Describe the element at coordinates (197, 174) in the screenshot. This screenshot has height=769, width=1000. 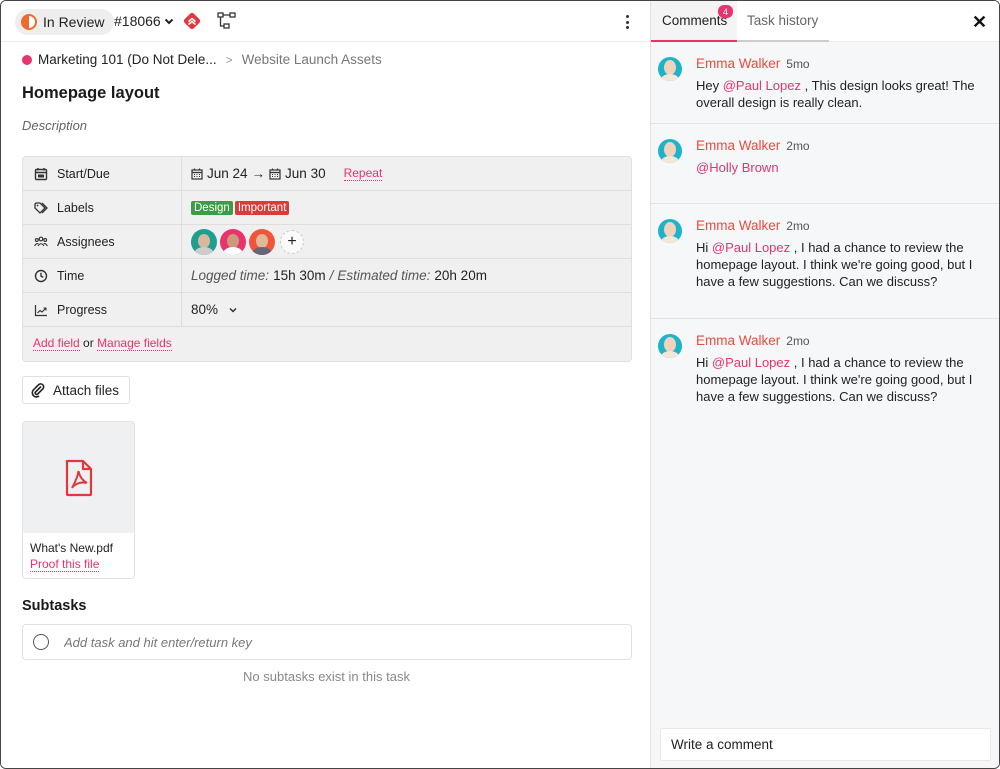
I see `calendar-icon` at that location.